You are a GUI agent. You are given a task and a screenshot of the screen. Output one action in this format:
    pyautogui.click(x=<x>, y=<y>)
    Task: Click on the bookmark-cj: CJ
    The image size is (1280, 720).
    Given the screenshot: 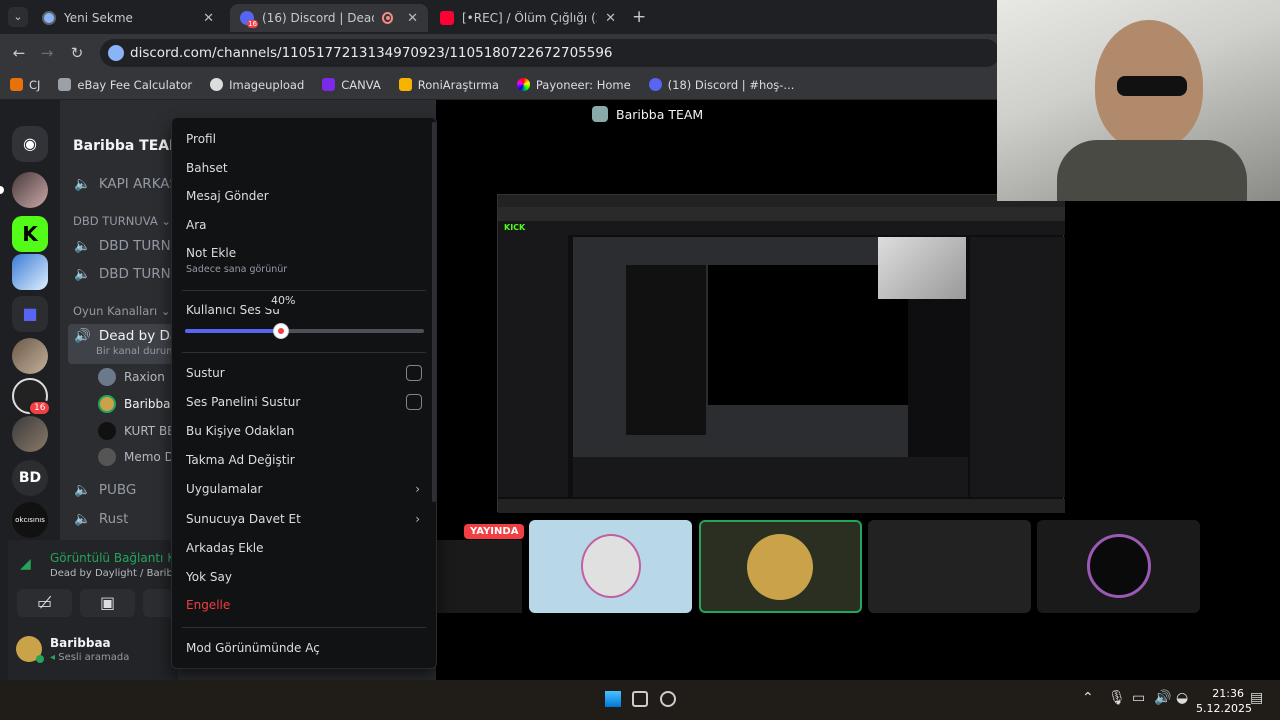 What is the action you would take?
    pyautogui.click(x=25, y=85)
    